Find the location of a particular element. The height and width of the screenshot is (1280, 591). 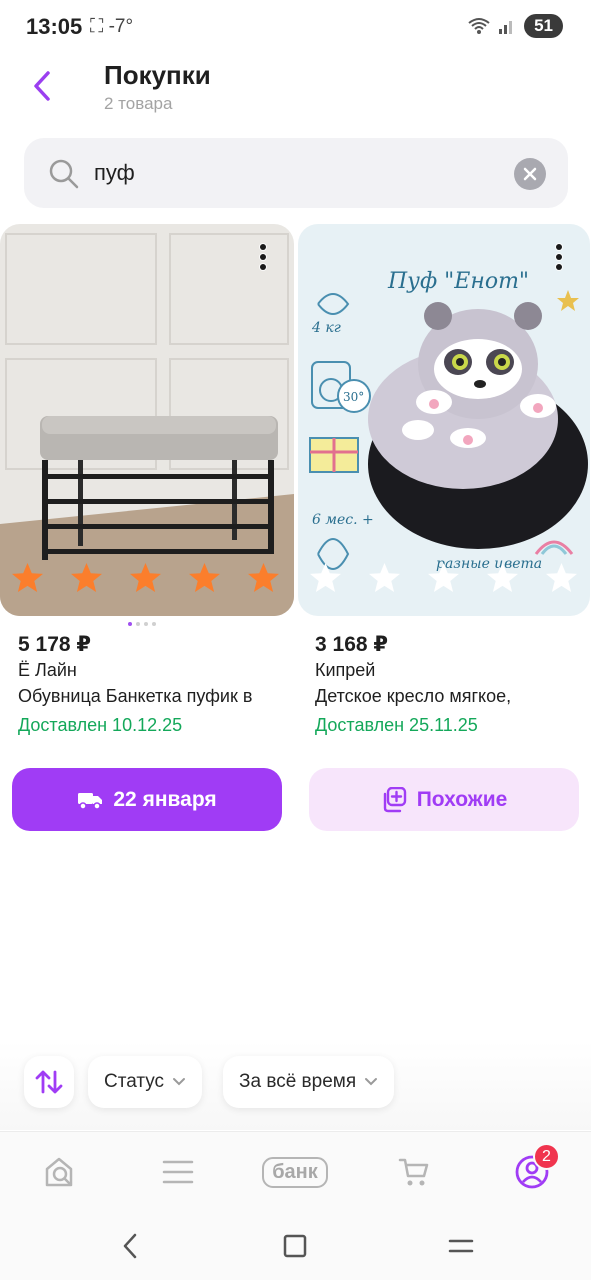

clear-search-button is located at coordinates (530, 174).